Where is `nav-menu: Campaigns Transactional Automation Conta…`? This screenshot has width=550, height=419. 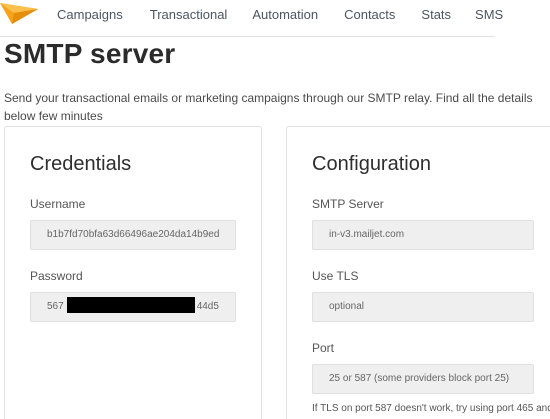 nav-menu: Campaigns Transactional Automation Conta… is located at coordinates (280, 14).